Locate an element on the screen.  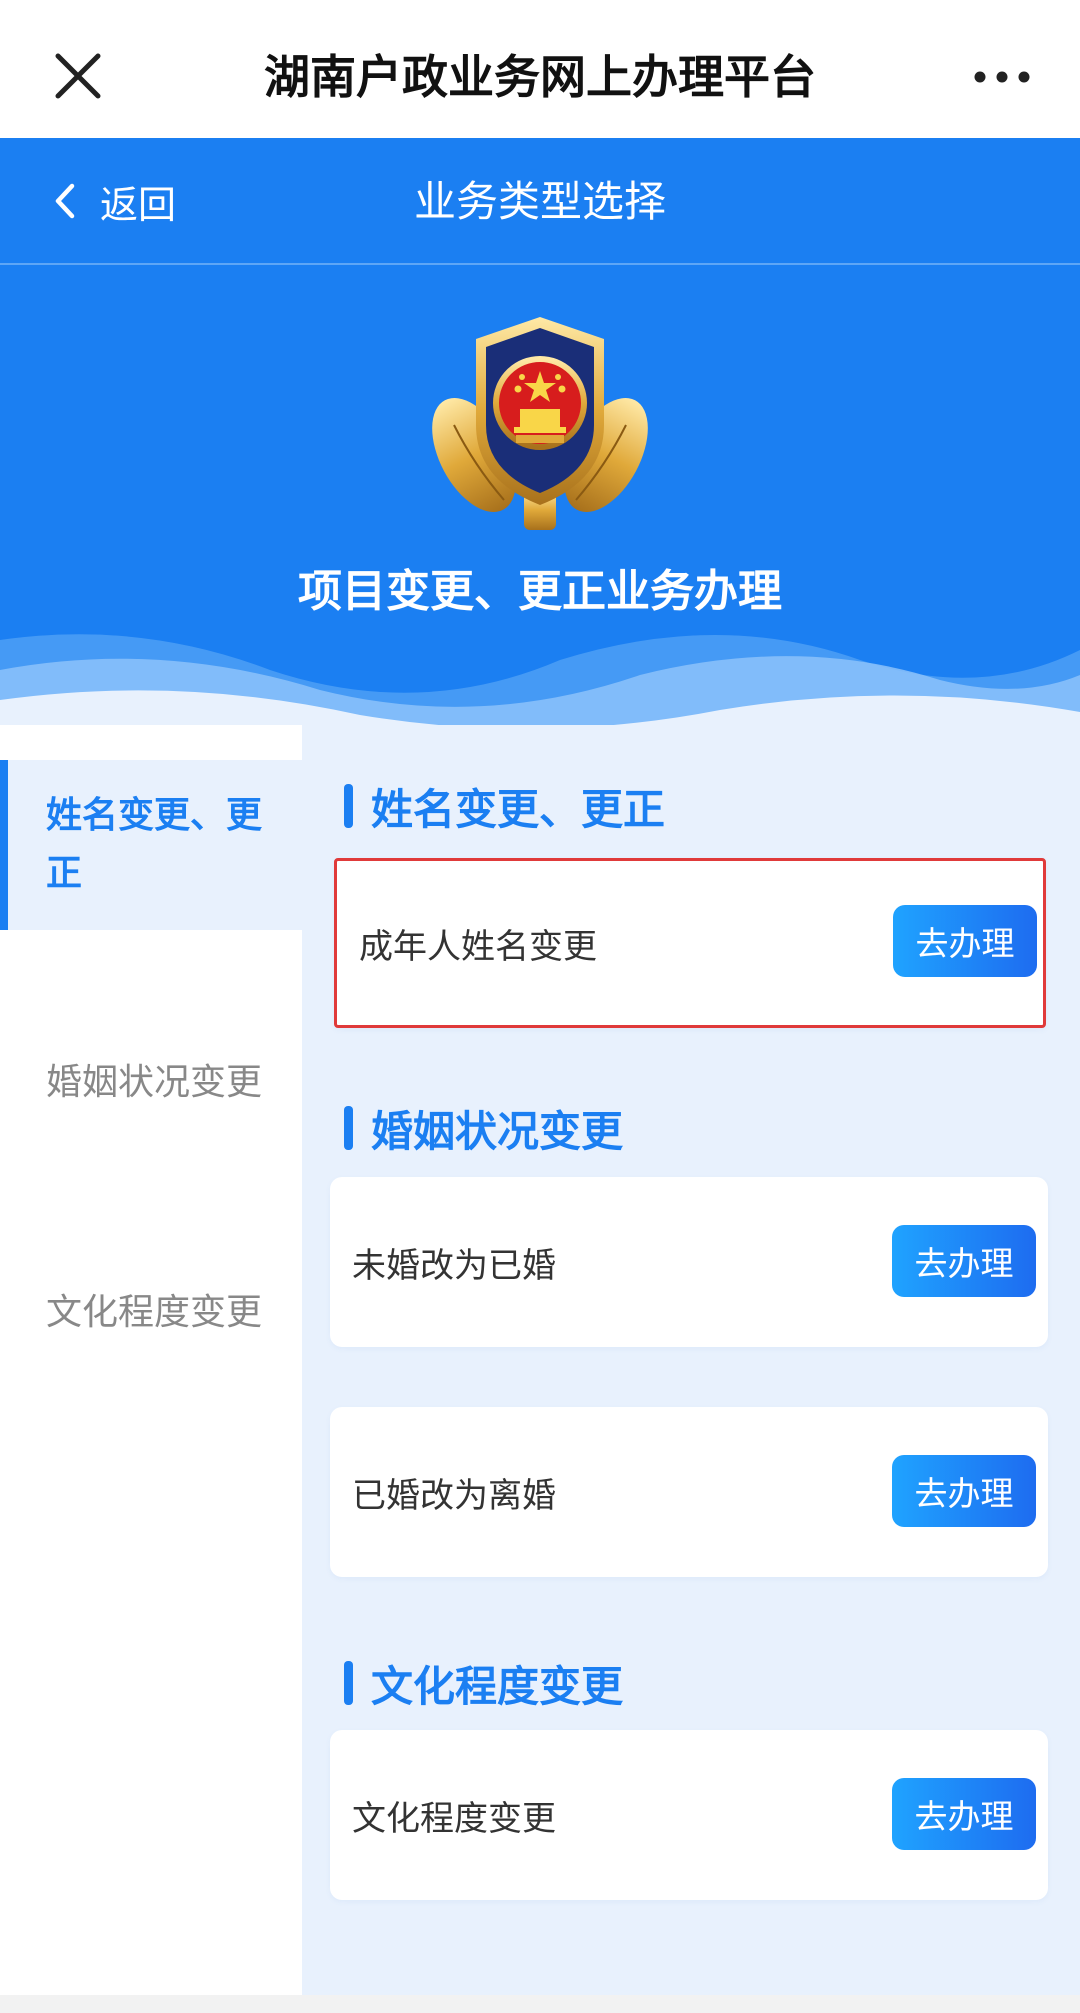
nav-bar: 返回 业务类型选择 is located at coordinates (540, 201).